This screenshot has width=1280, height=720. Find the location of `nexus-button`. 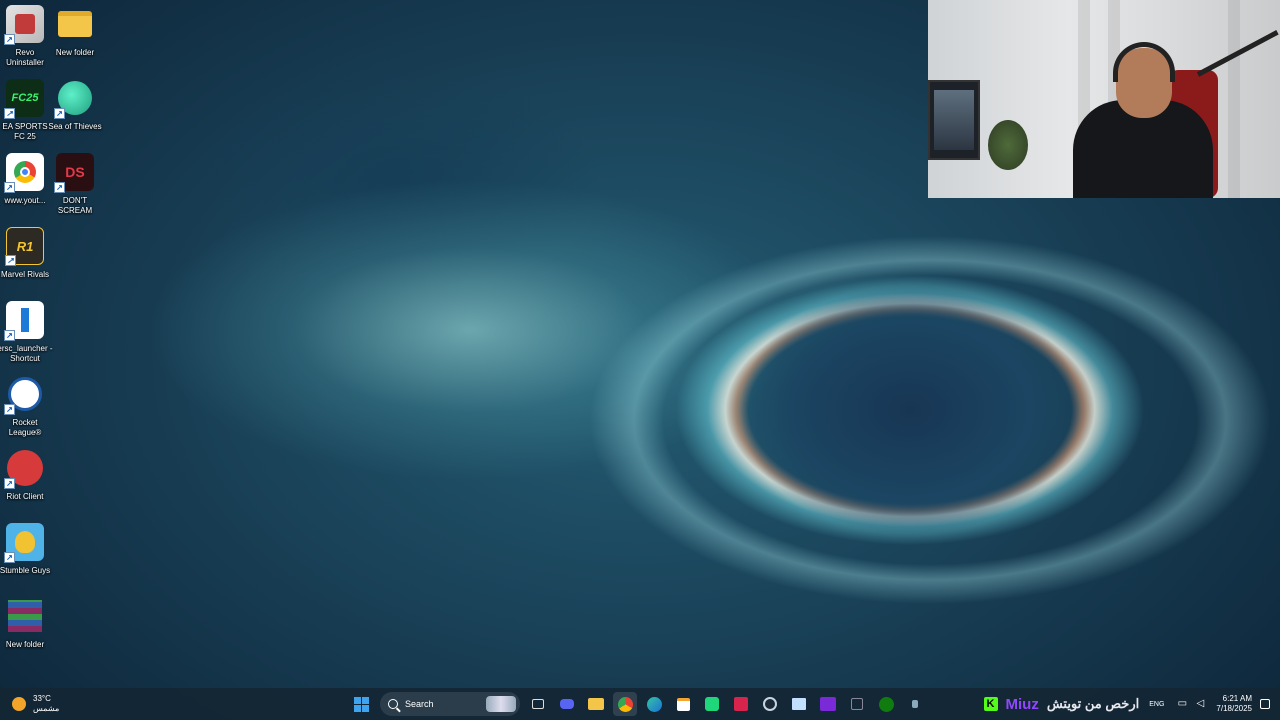

nexus-button is located at coordinates (828, 704).